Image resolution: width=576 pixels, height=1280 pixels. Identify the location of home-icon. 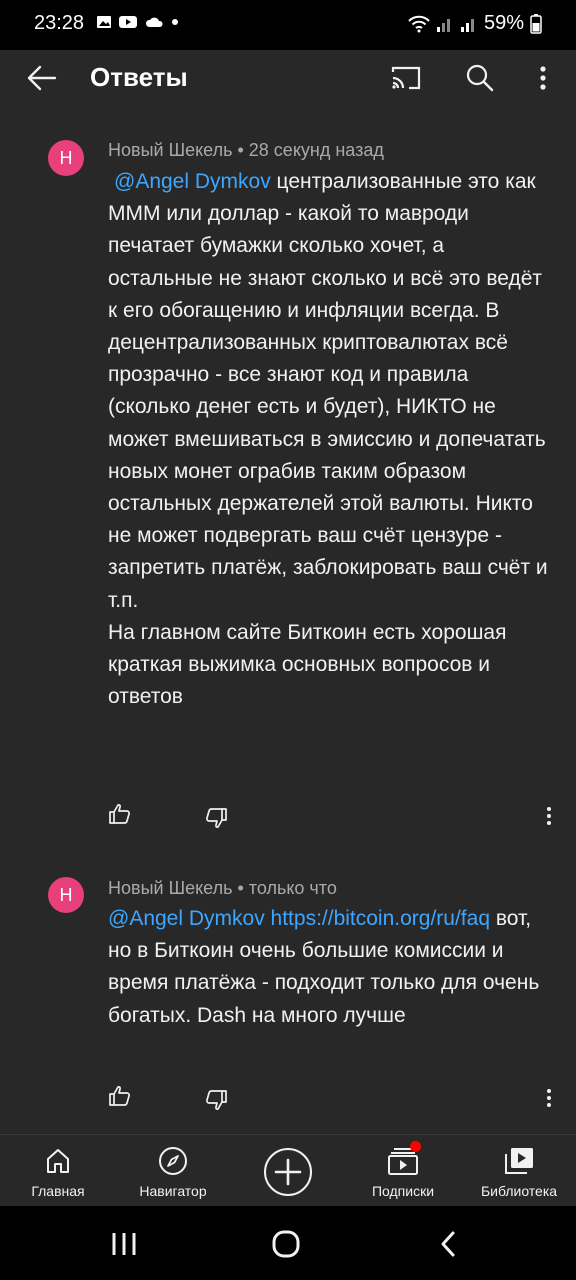
(58, 1161).